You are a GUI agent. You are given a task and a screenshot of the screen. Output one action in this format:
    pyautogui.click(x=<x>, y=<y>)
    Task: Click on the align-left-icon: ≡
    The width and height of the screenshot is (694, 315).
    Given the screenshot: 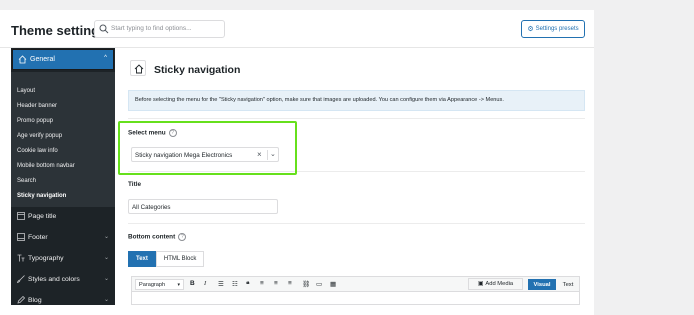 What is the action you would take?
    pyautogui.click(x=262, y=283)
    